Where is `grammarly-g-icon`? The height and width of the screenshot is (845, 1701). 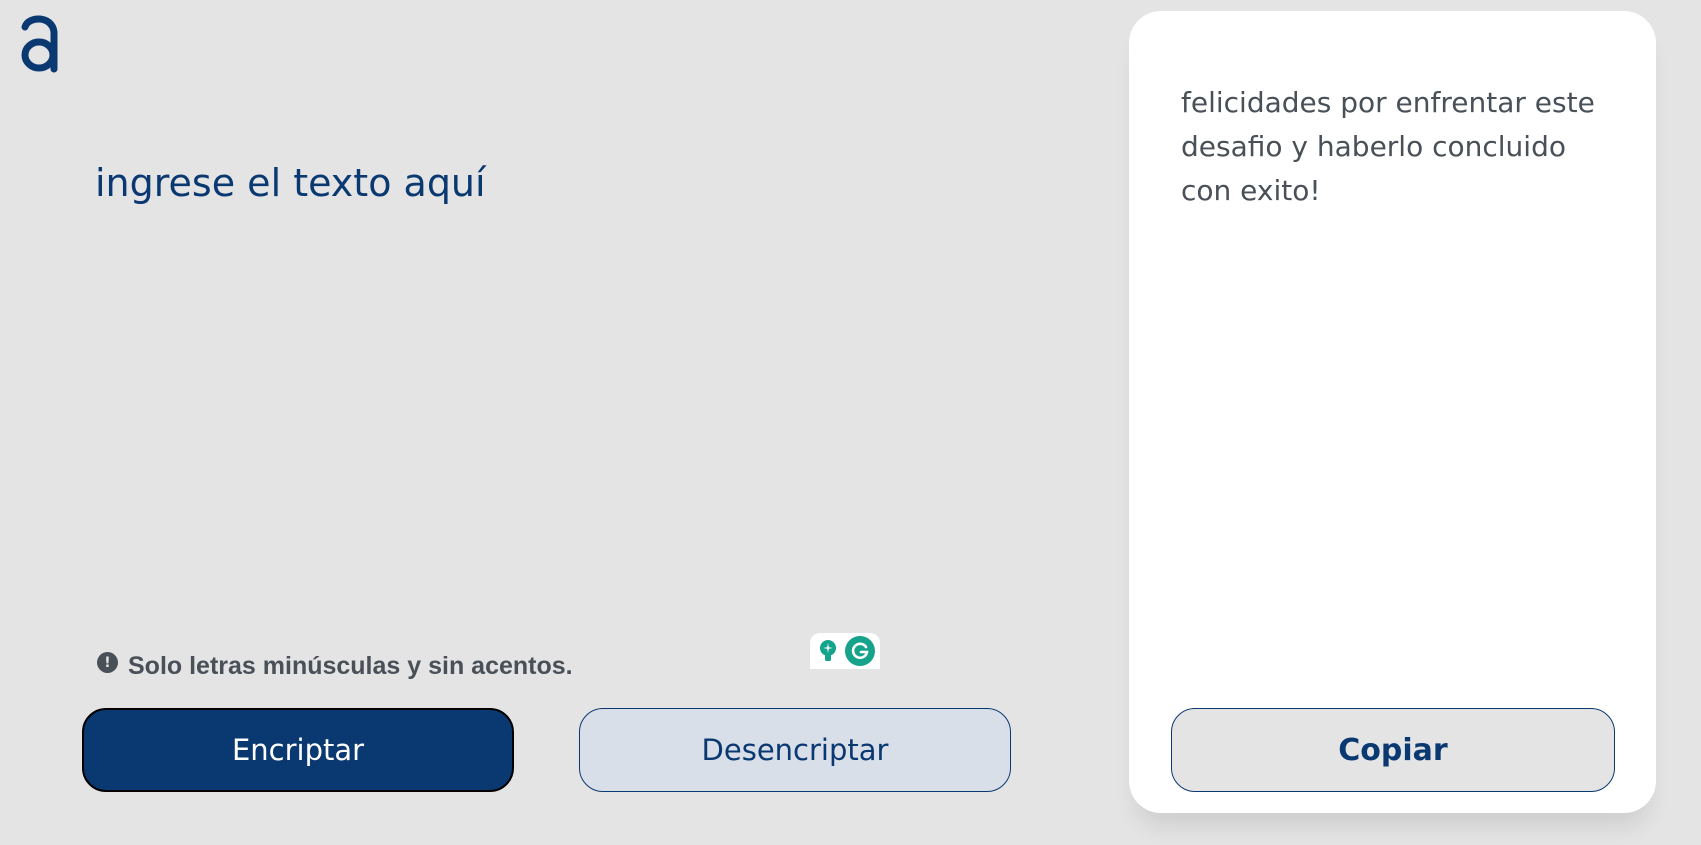 grammarly-g-icon is located at coordinates (859, 651).